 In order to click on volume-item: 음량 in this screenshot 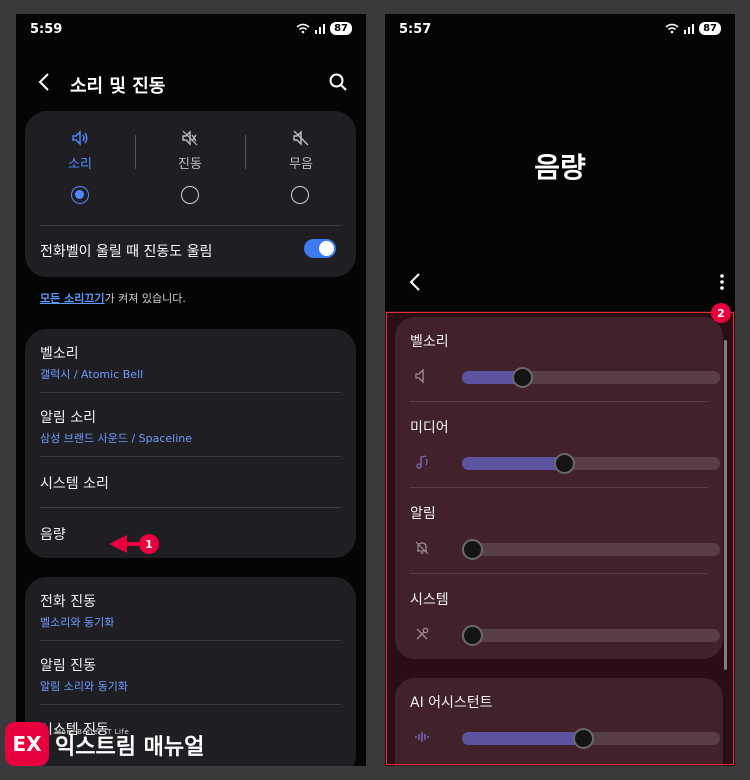, I will do `click(190, 534)`.